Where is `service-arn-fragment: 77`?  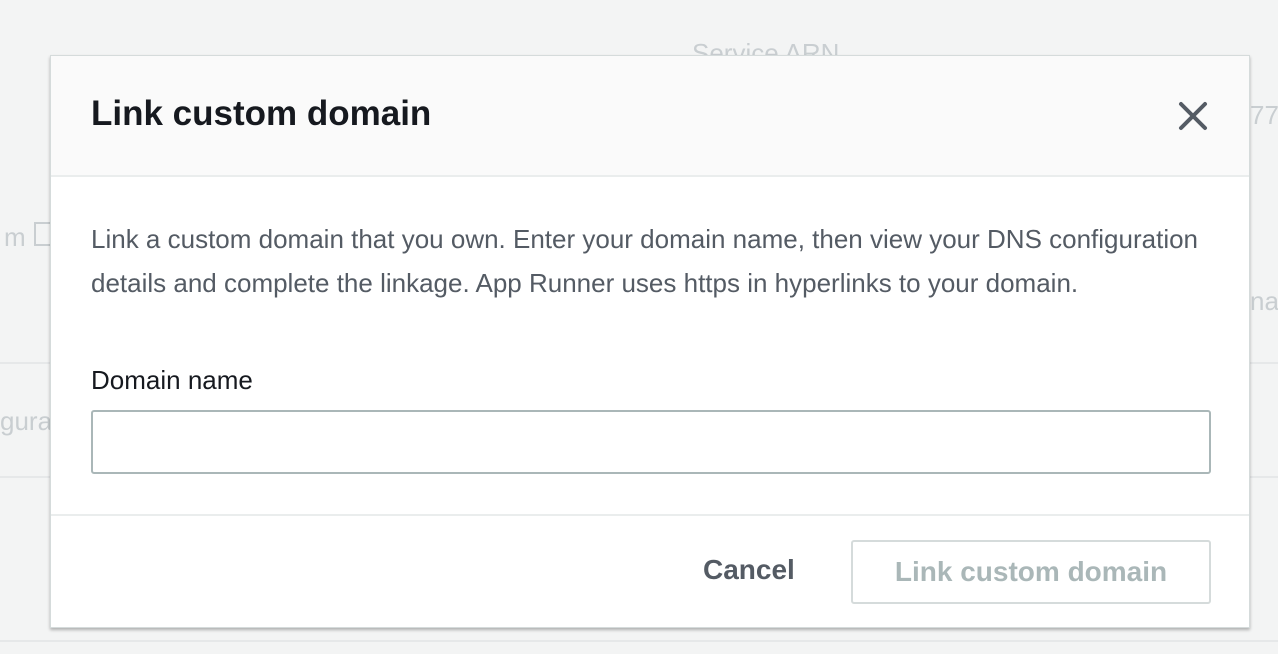 service-arn-fragment: 77 is located at coordinates (1264, 115).